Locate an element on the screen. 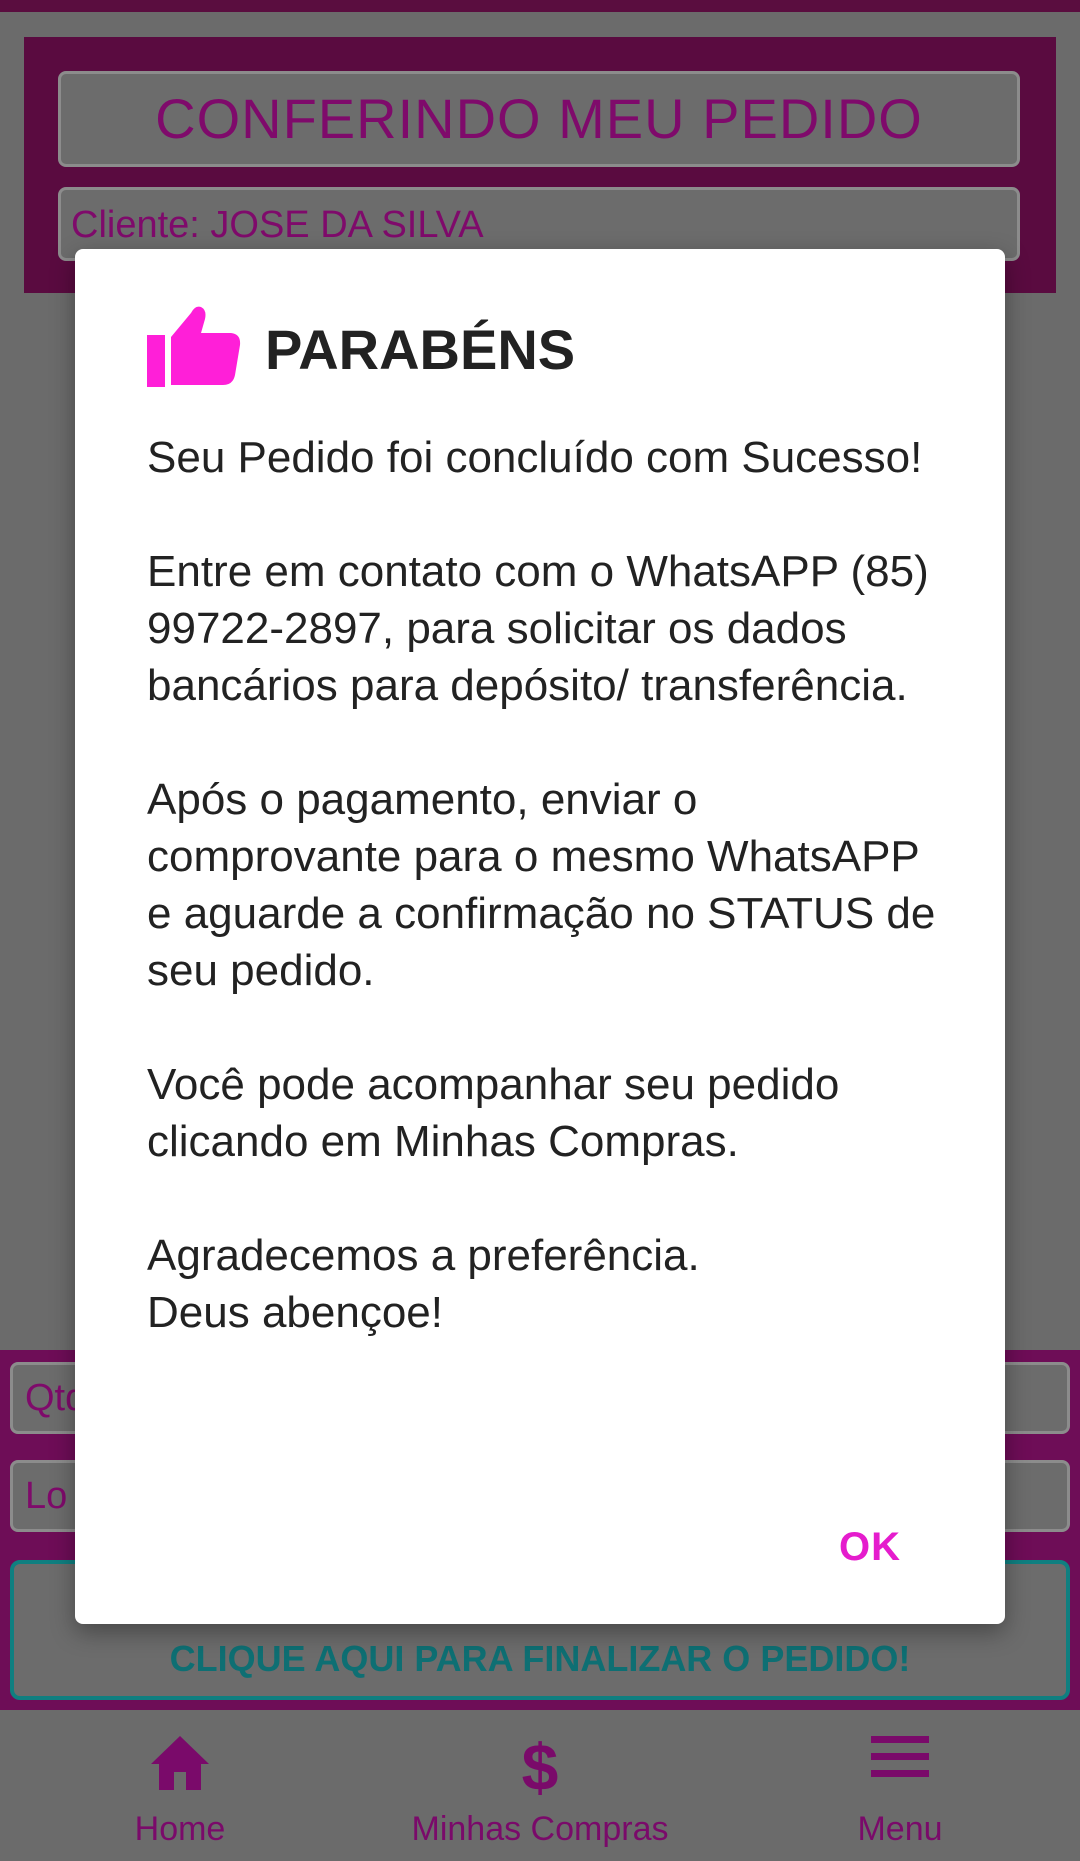 Image resolution: width=1080 pixels, height=1861 pixels. nav-label-home: Home is located at coordinates (180, 1829).